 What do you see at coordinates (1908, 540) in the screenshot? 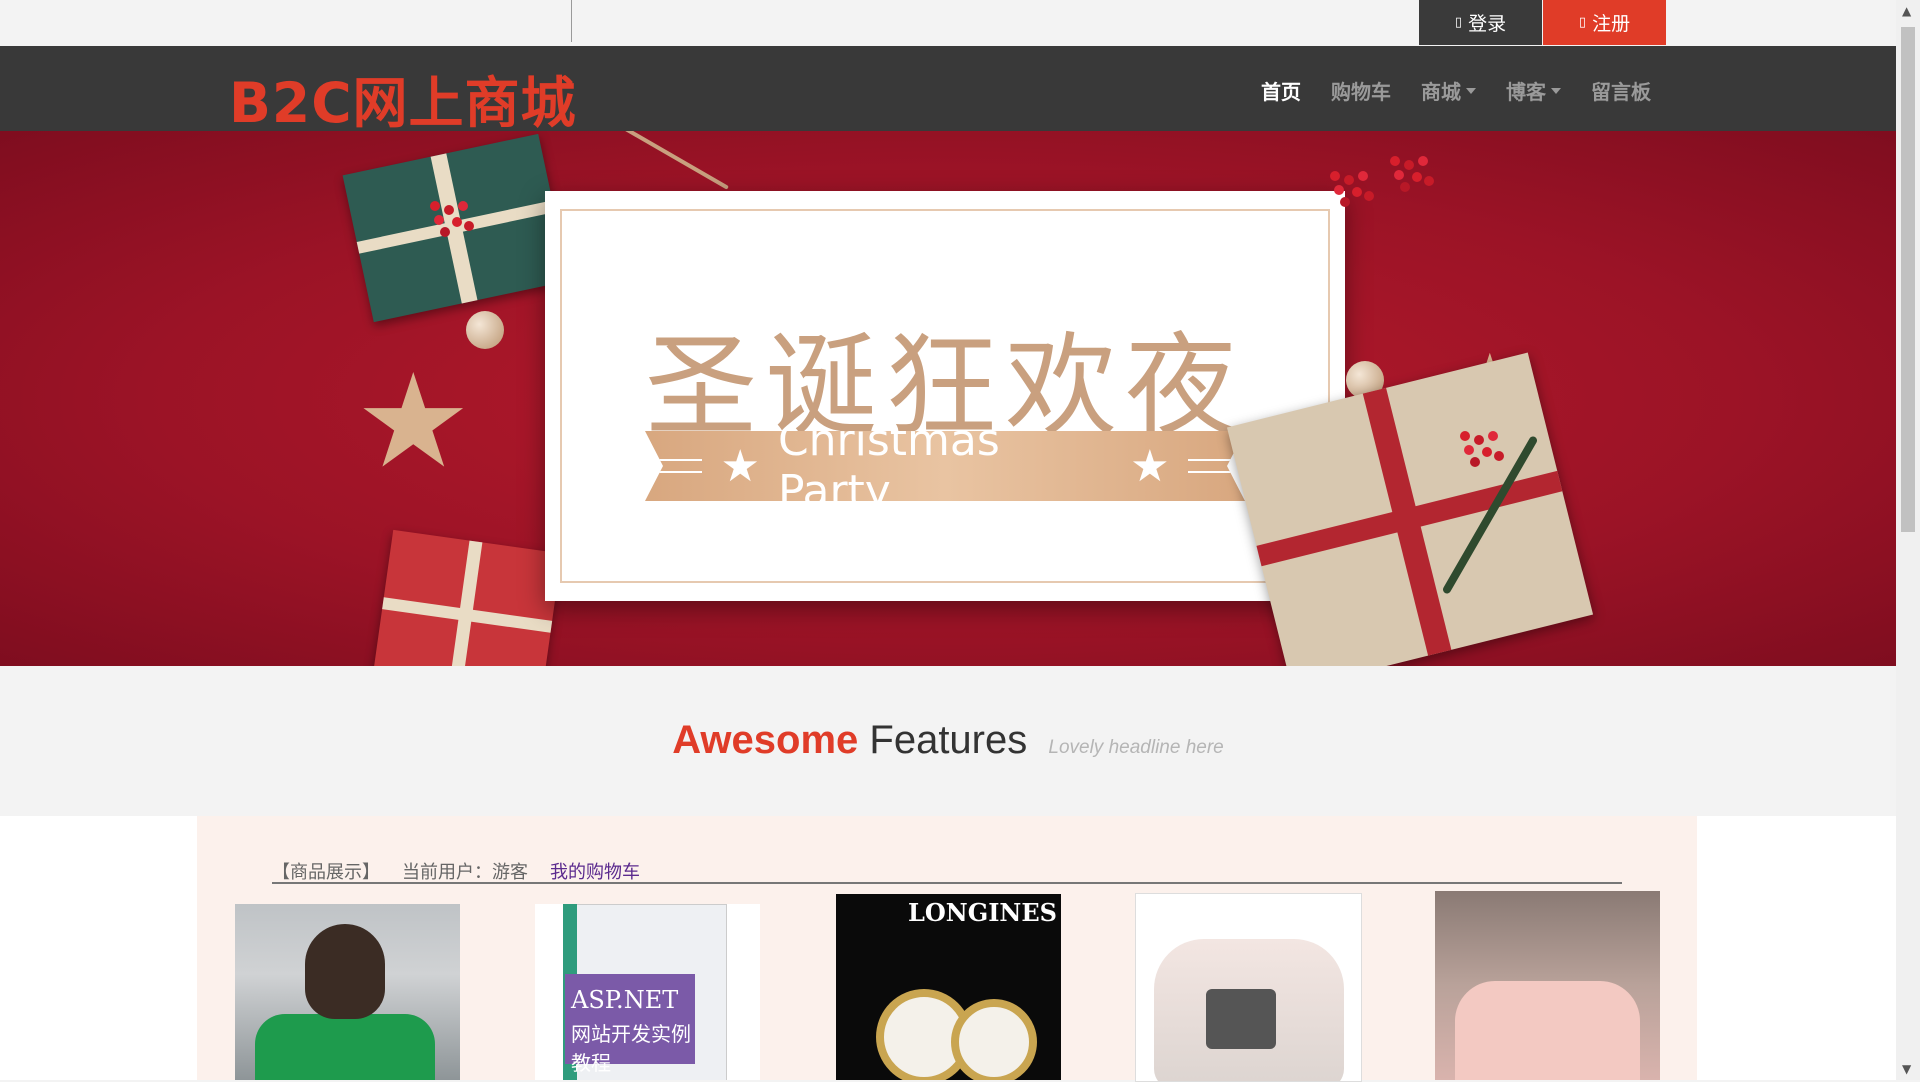
I see `page-scrollbar: ▲ ▼` at bounding box center [1908, 540].